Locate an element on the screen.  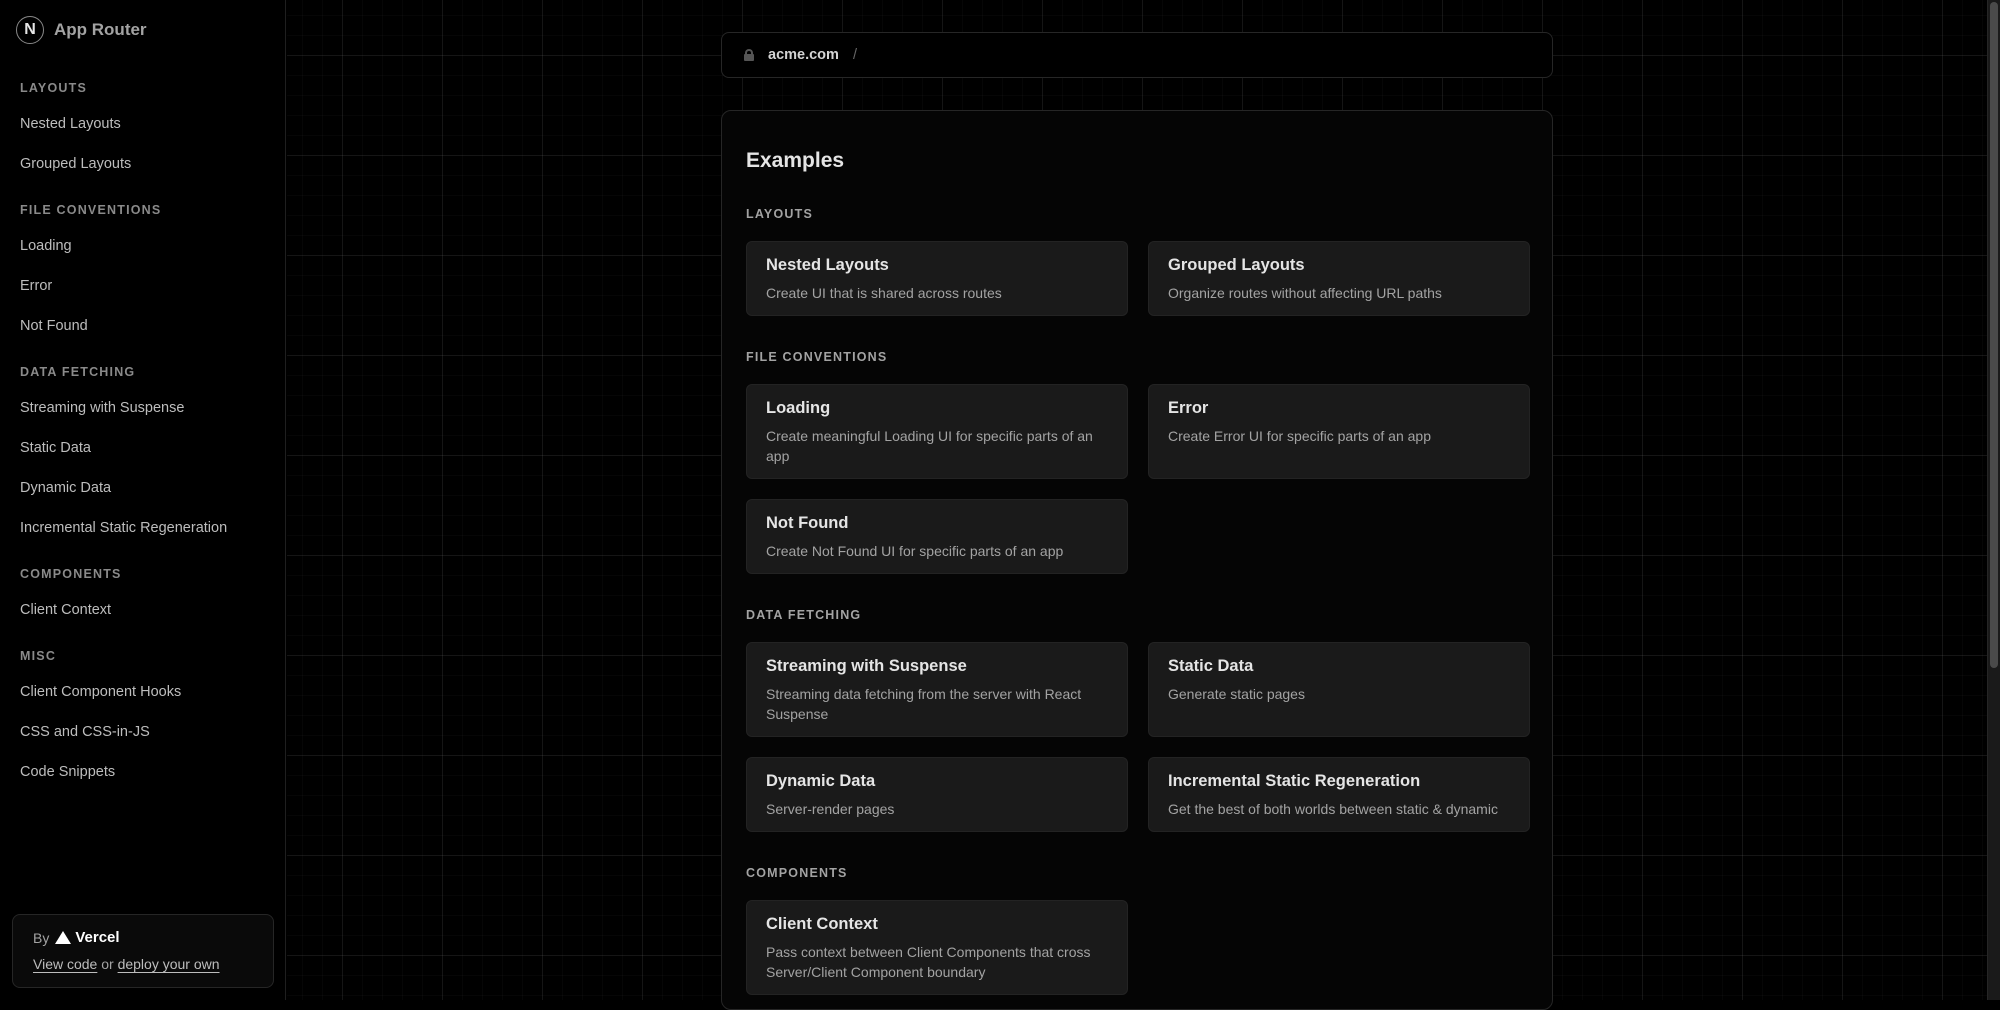
sidebar-item-error: Error is located at coordinates (143, 286).